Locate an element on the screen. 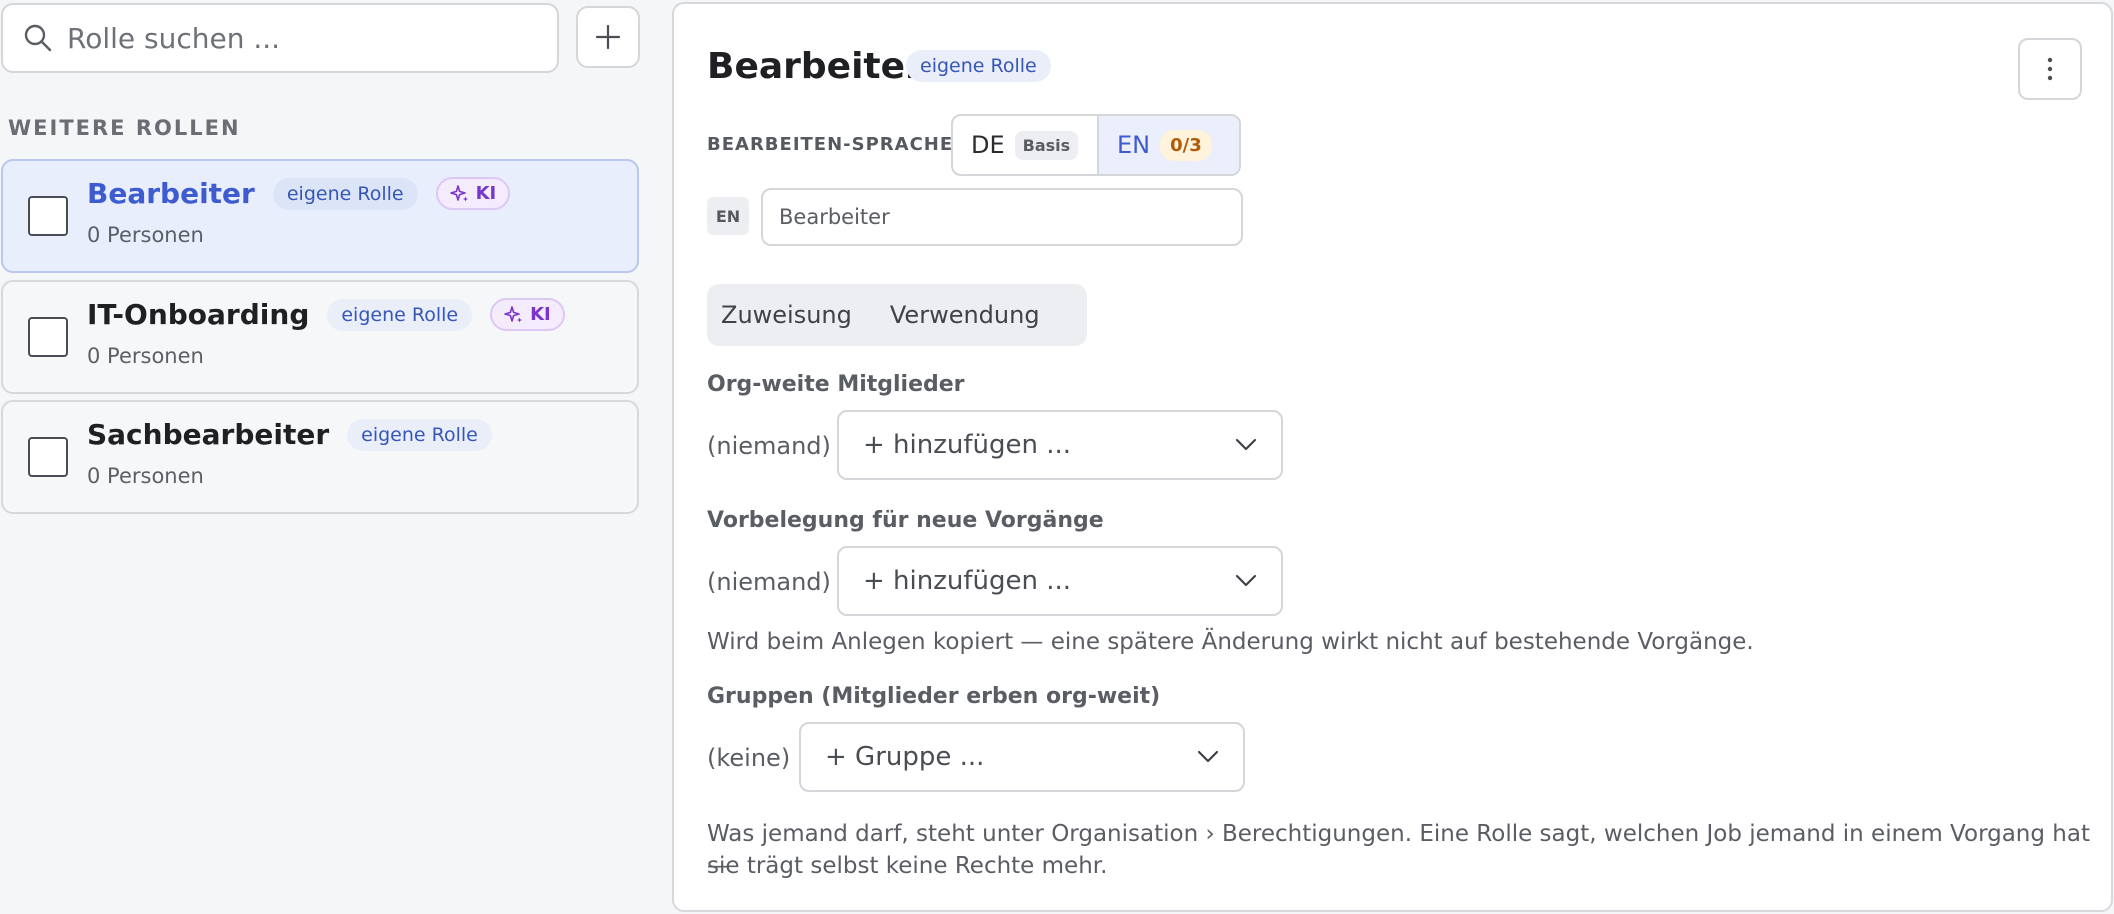 Image resolution: width=2114 pixels, height=914 pixels. translation-progress-badge: 0/3 is located at coordinates (1186, 145).